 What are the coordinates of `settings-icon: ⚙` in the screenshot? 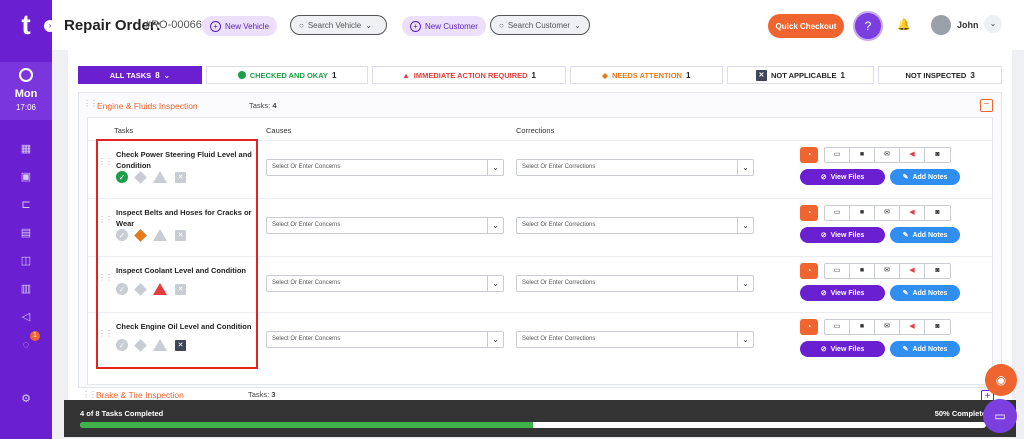 It's located at (26, 399).